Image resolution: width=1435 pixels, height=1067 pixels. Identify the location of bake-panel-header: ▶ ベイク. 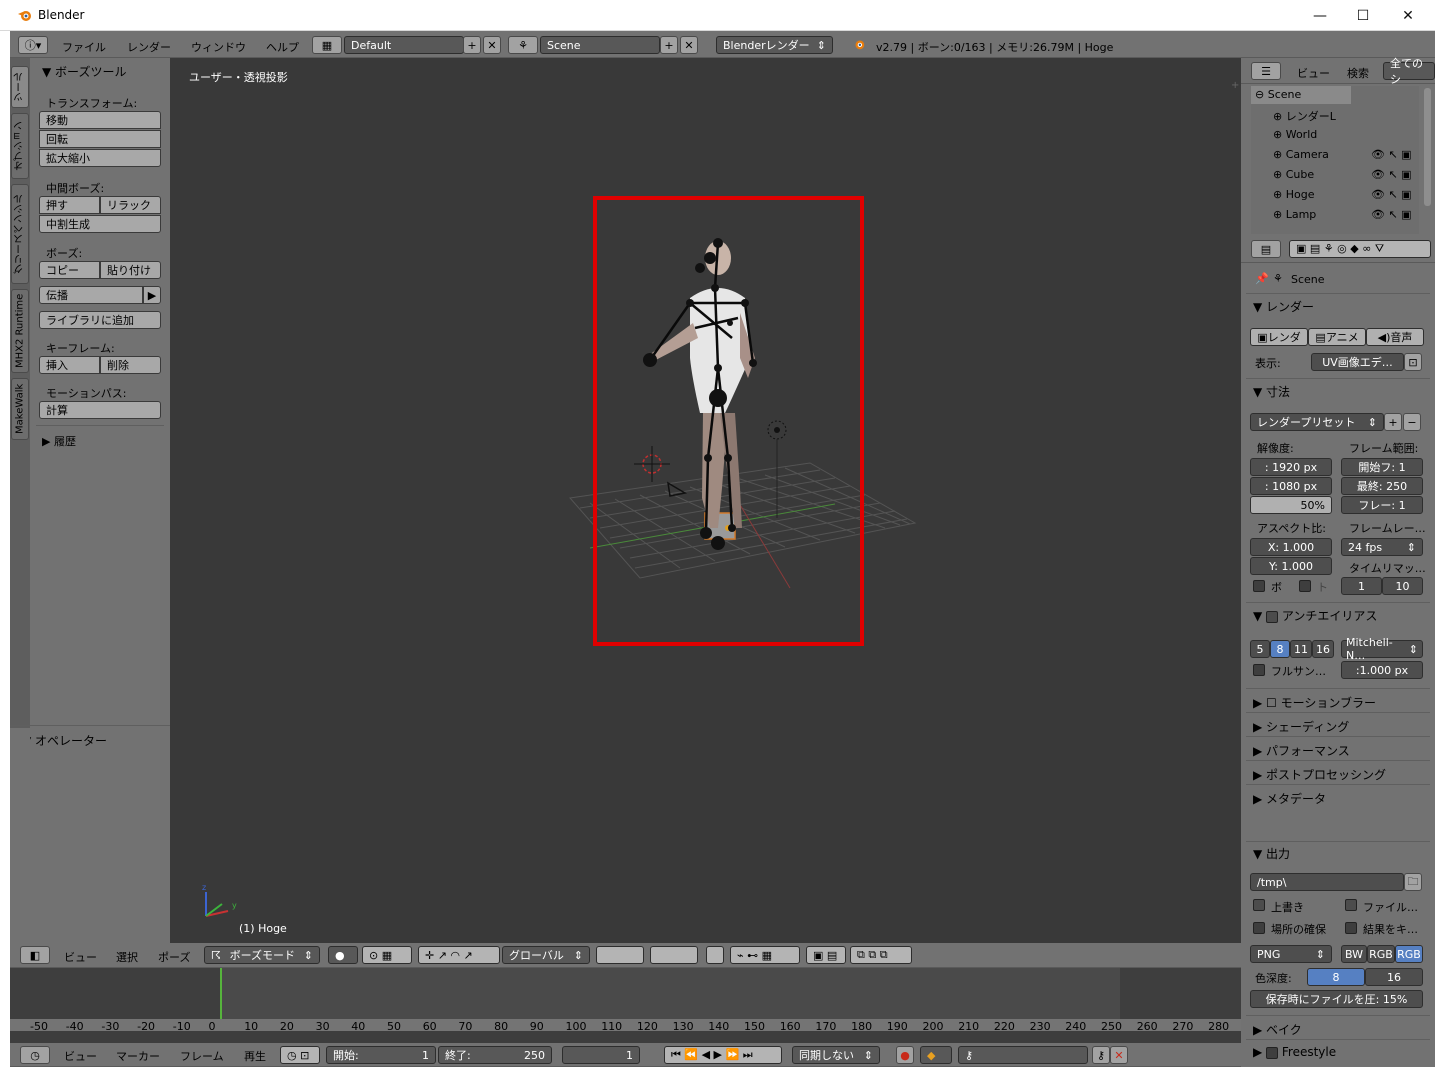
(1277, 1029).